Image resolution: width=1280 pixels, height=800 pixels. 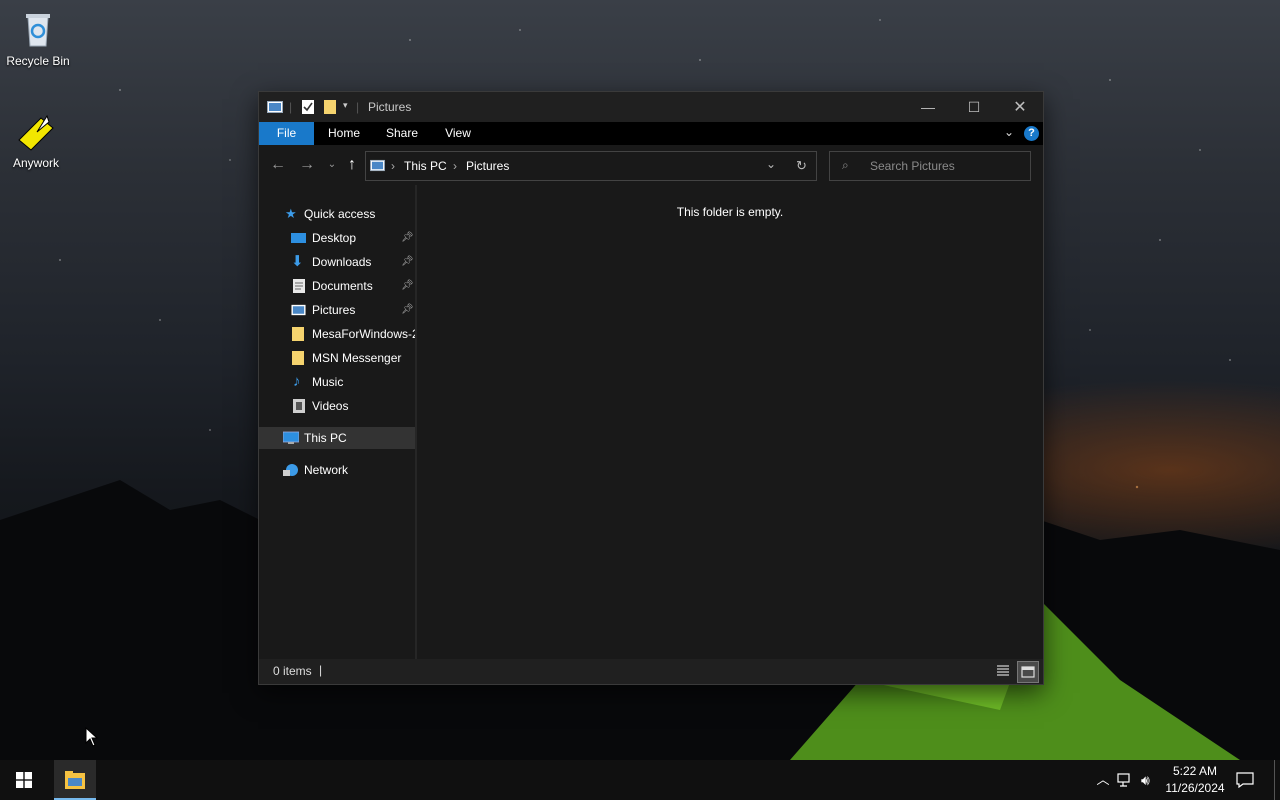 What do you see at coordinates (651, 107) in the screenshot?
I see `title-bar: | ▾ | Pictures — ☐ ✕` at bounding box center [651, 107].